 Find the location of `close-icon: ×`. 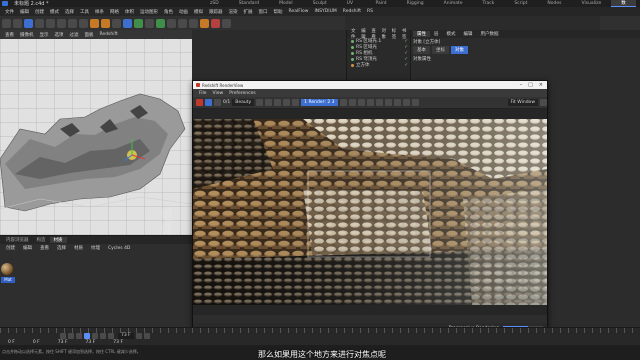

close-icon: × is located at coordinates (541, 85).